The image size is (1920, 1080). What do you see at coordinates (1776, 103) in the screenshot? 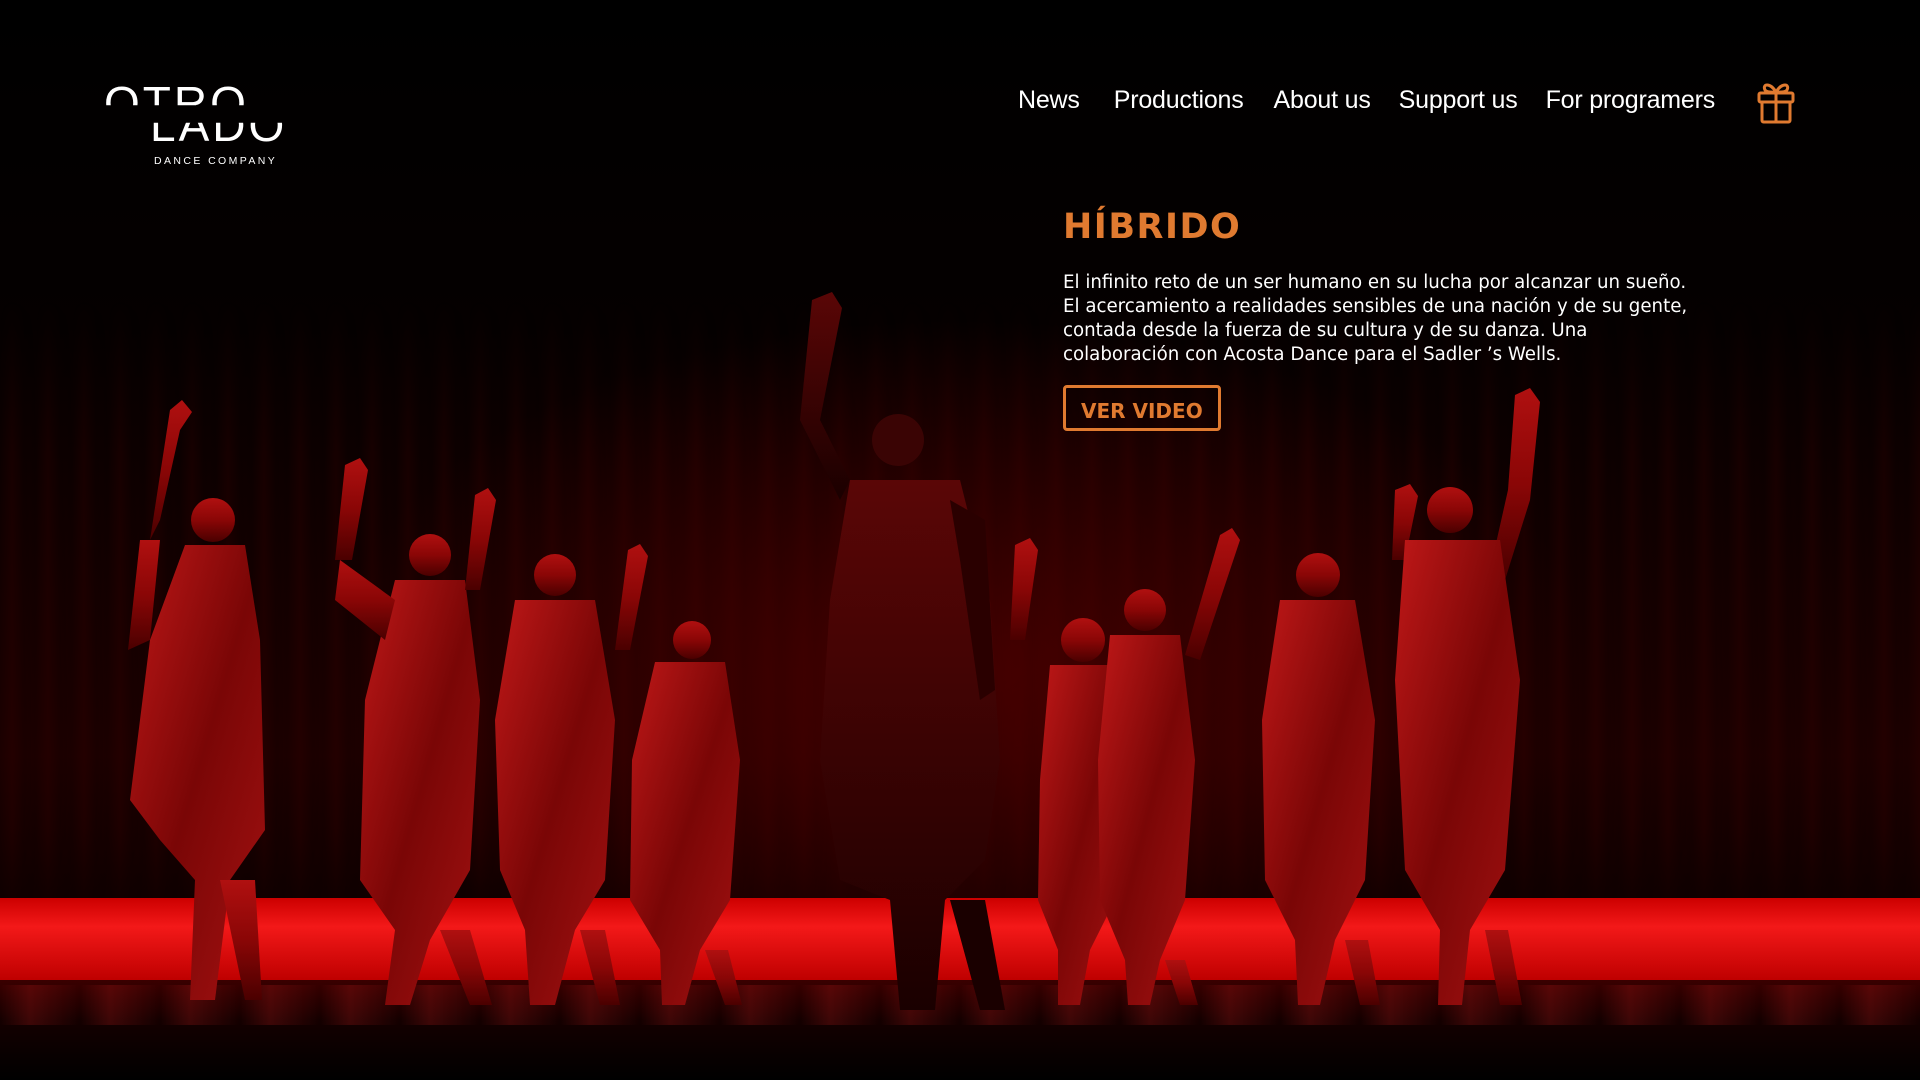
I see `gift-icon-svg` at bounding box center [1776, 103].